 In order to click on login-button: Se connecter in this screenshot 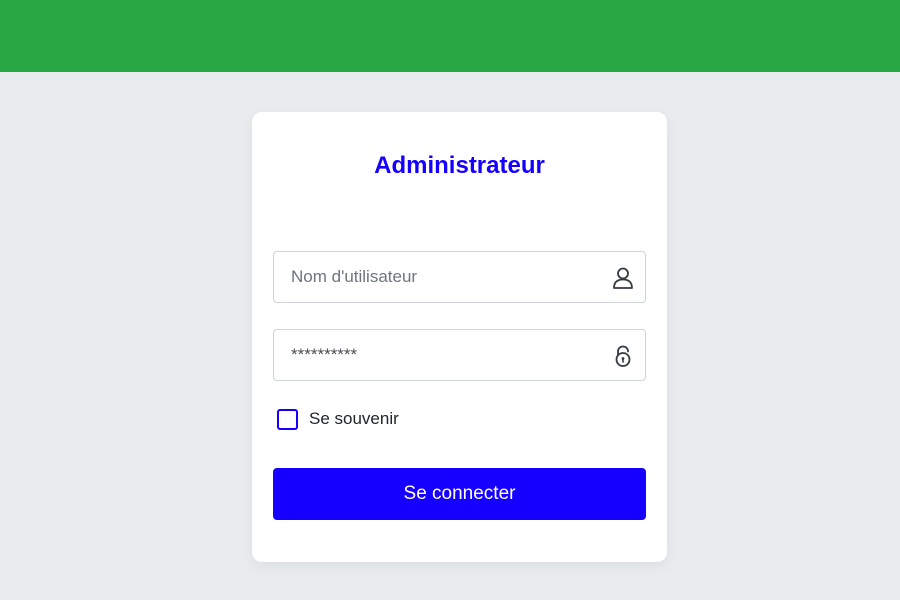, I will do `click(459, 494)`.